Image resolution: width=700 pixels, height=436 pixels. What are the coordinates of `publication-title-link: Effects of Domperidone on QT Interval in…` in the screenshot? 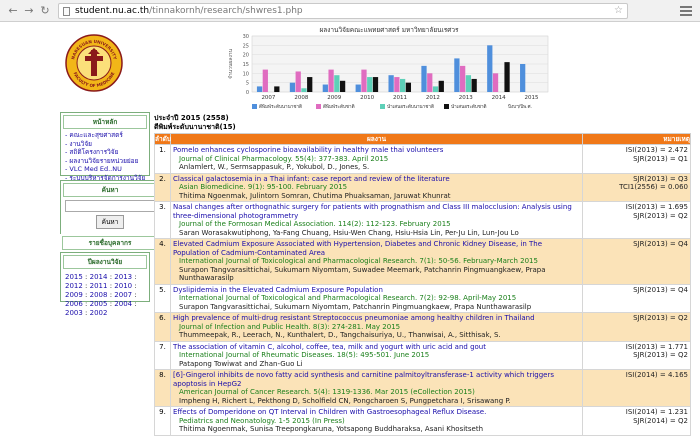 It's located at (376, 412).